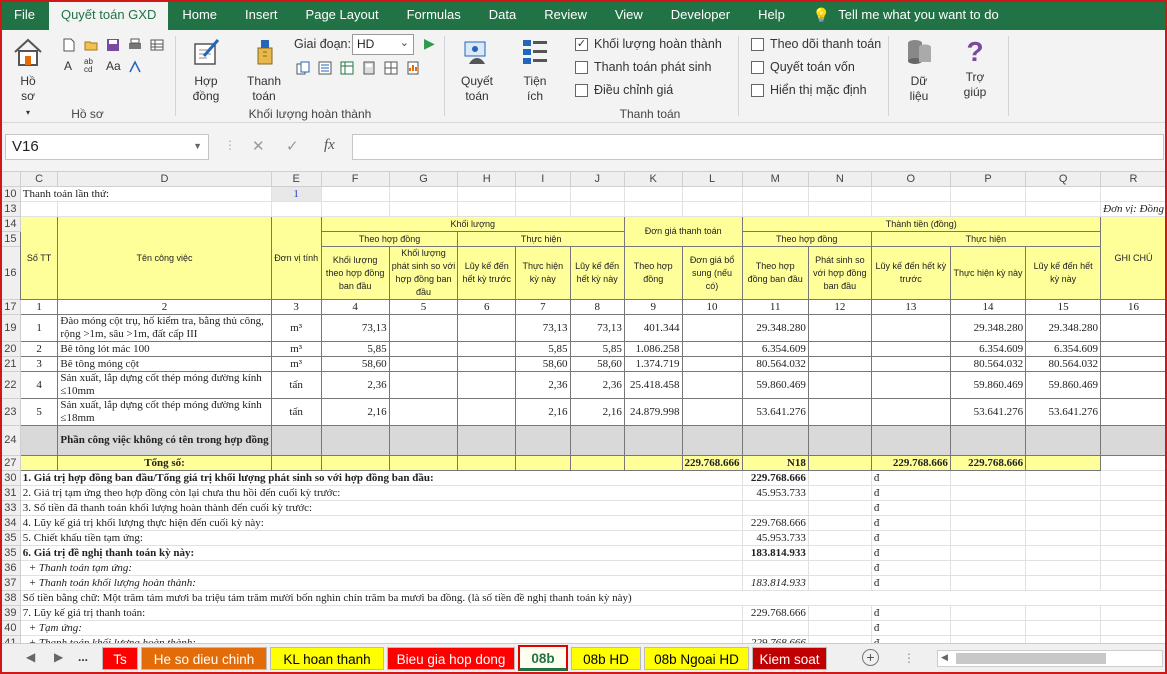 This screenshot has height=674, width=1167. Describe the element at coordinates (296, 328) in the screenshot. I see `item-unit: m³` at that location.